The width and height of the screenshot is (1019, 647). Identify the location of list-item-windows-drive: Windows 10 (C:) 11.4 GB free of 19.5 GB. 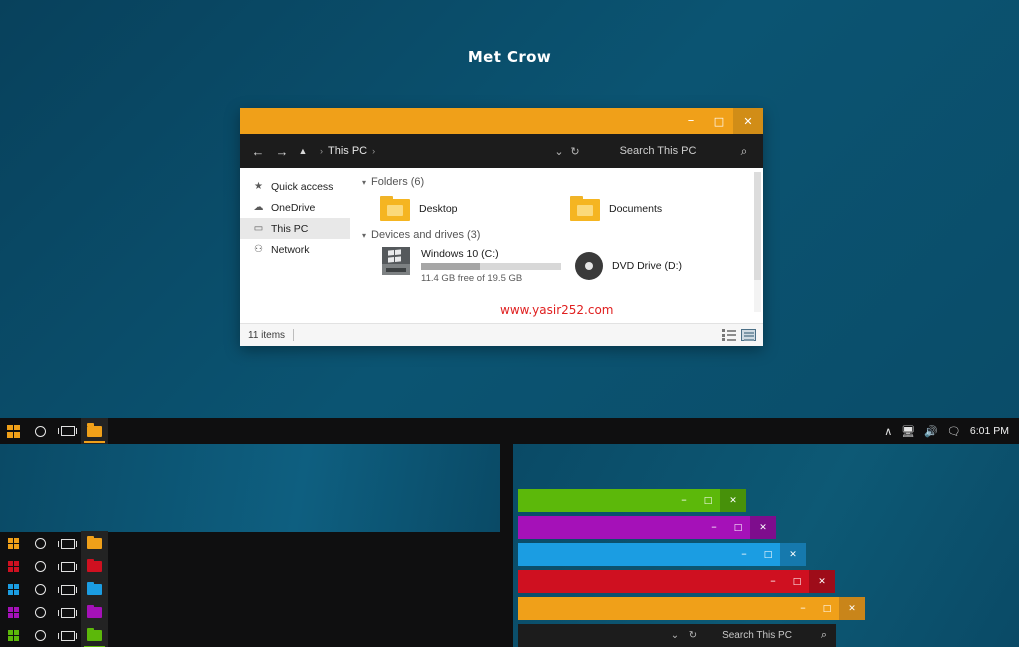
(477, 265).